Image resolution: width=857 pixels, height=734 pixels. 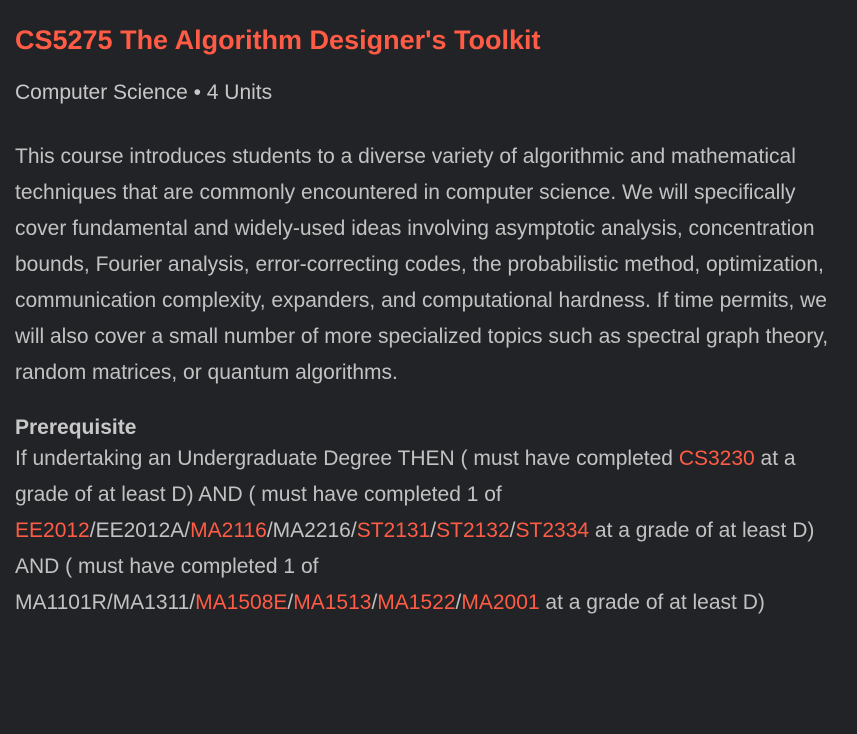 What do you see at coordinates (76, 427) in the screenshot?
I see `prerequisite-heading: Prerequisite` at bounding box center [76, 427].